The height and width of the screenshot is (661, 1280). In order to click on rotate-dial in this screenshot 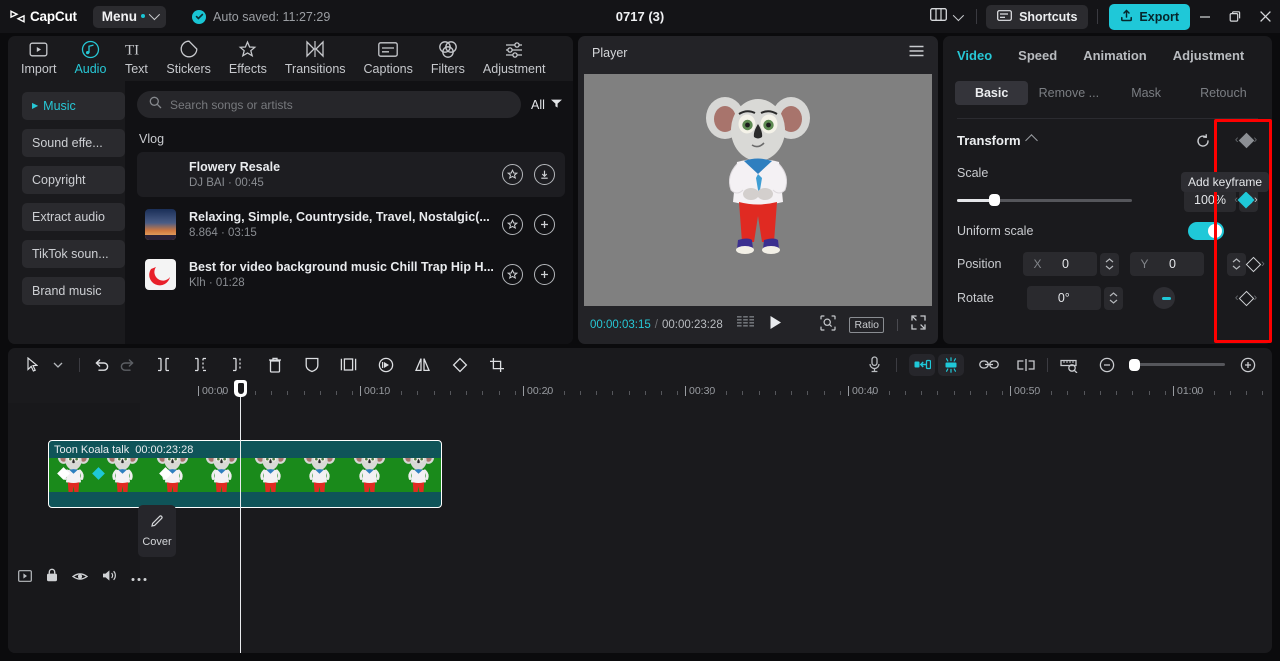, I will do `click(1163, 298)`.